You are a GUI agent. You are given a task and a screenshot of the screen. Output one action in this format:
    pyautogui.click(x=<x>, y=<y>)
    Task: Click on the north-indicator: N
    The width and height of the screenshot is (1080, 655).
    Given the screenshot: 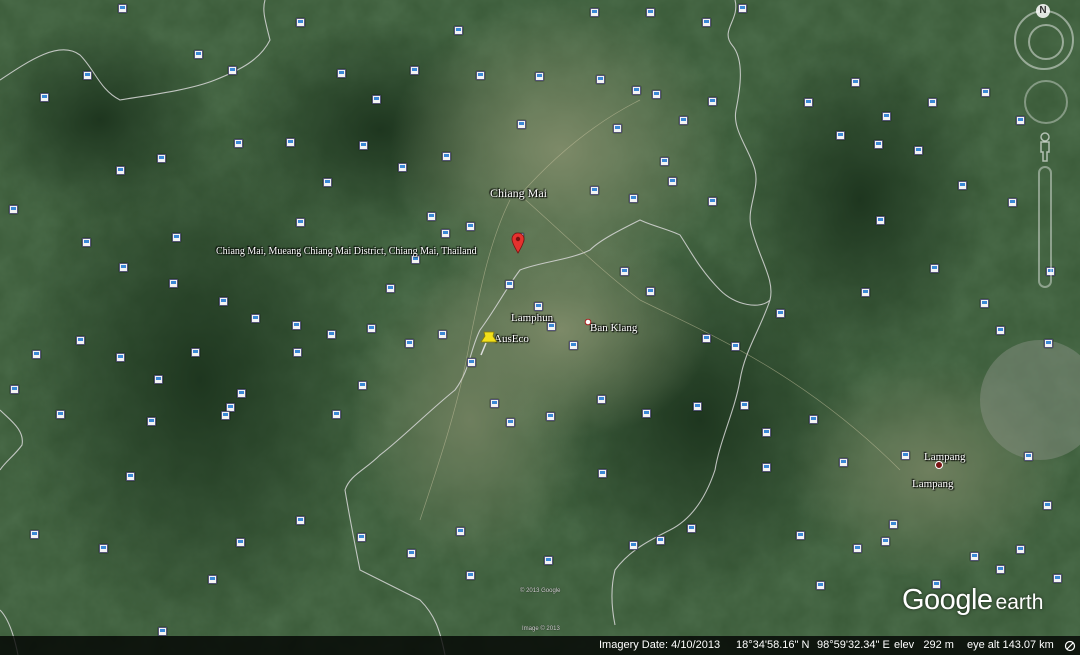 What is the action you would take?
    pyautogui.click(x=1043, y=11)
    